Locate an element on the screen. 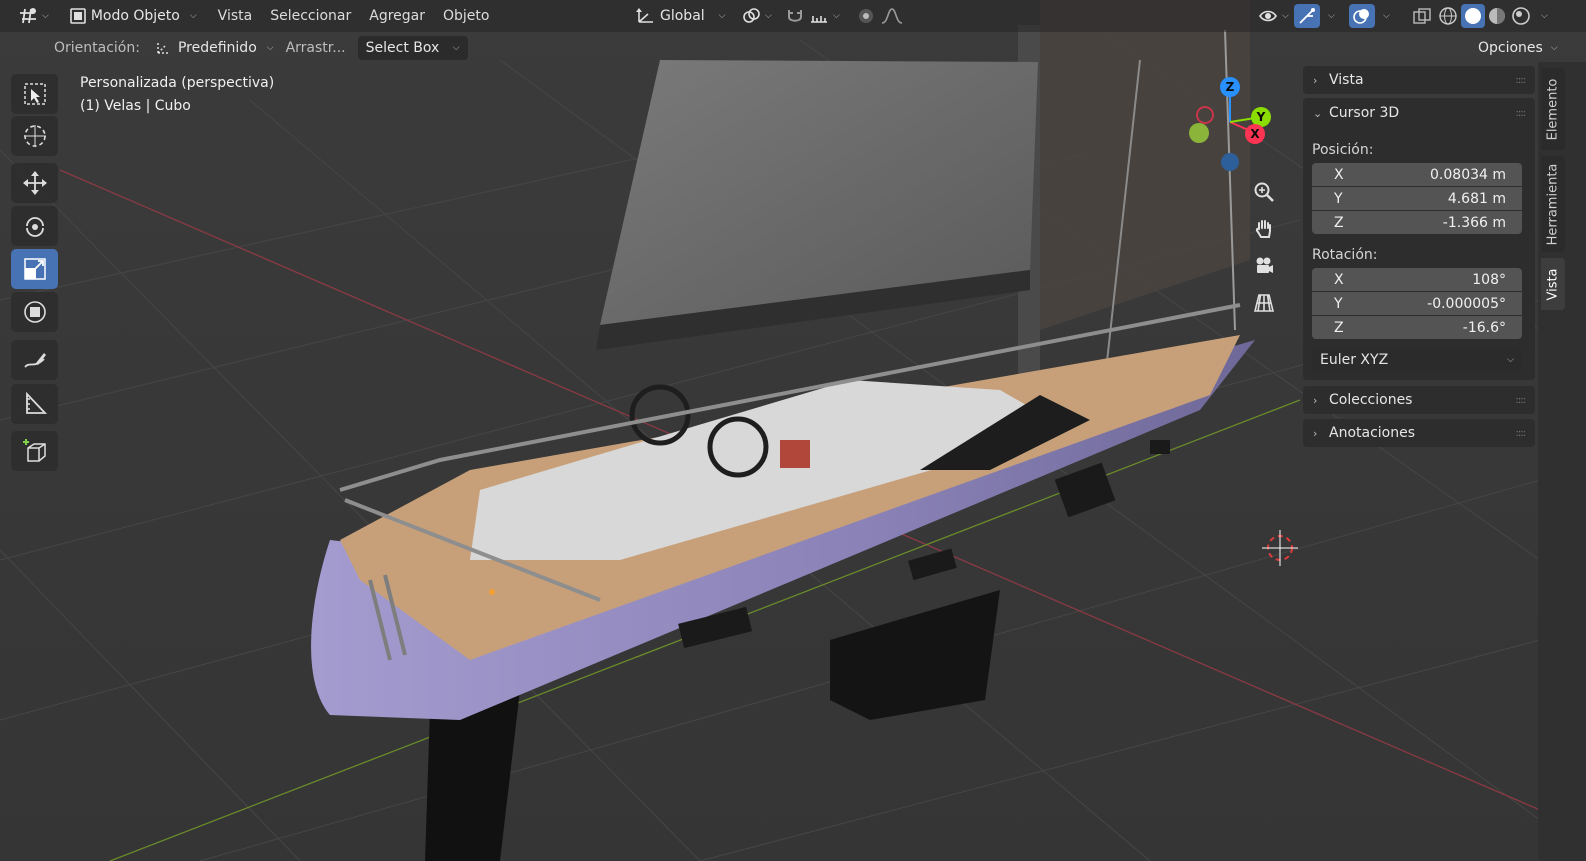  scale-tool is located at coordinates (34, 269).